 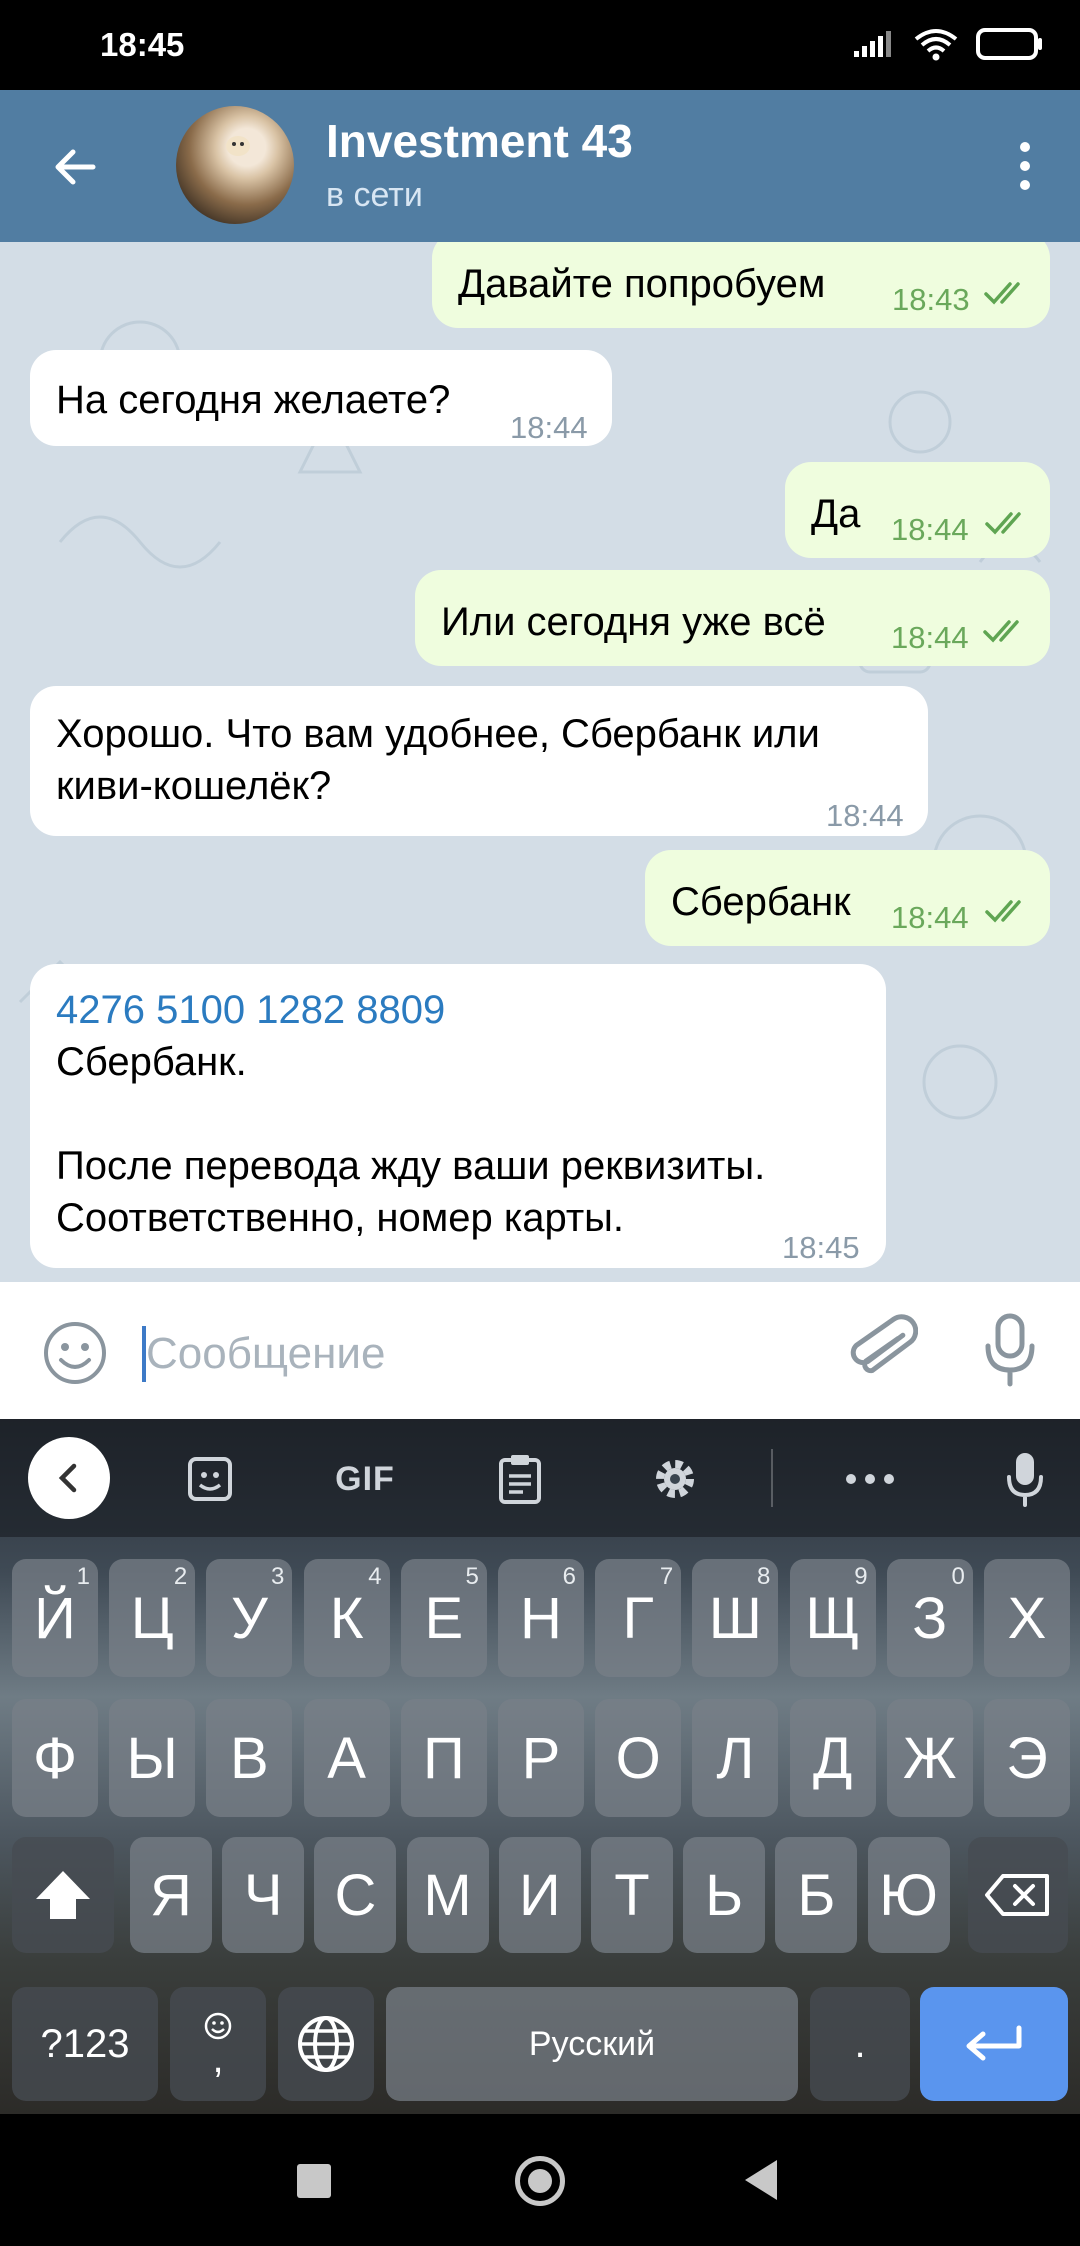 I want to click on key: И, so click(x=539, y=1895).